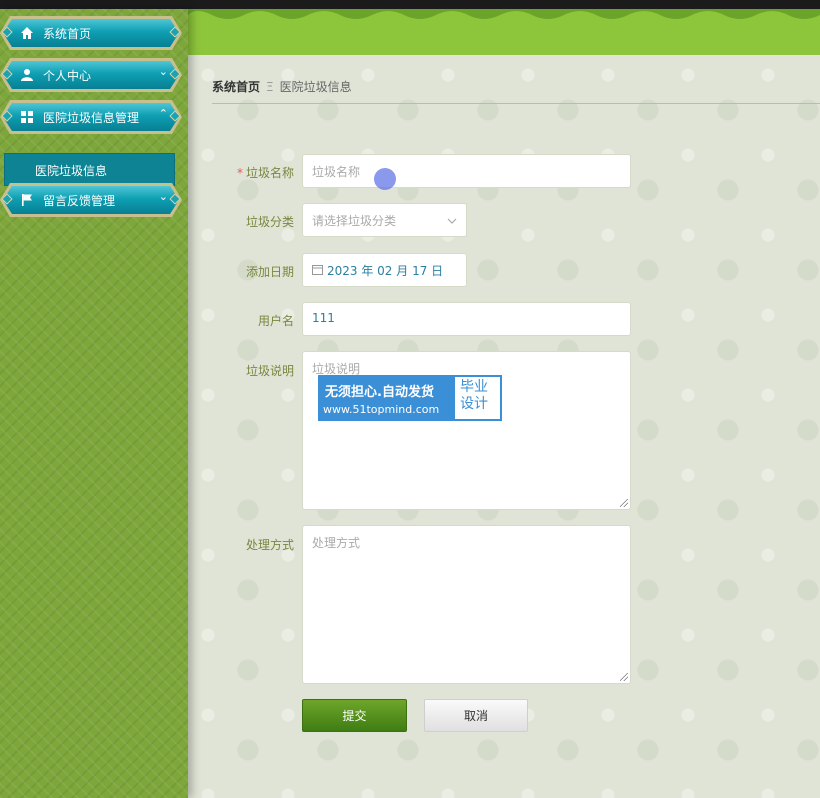 The image size is (820, 798). What do you see at coordinates (504, 14) in the screenshot?
I see `header-wave` at bounding box center [504, 14].